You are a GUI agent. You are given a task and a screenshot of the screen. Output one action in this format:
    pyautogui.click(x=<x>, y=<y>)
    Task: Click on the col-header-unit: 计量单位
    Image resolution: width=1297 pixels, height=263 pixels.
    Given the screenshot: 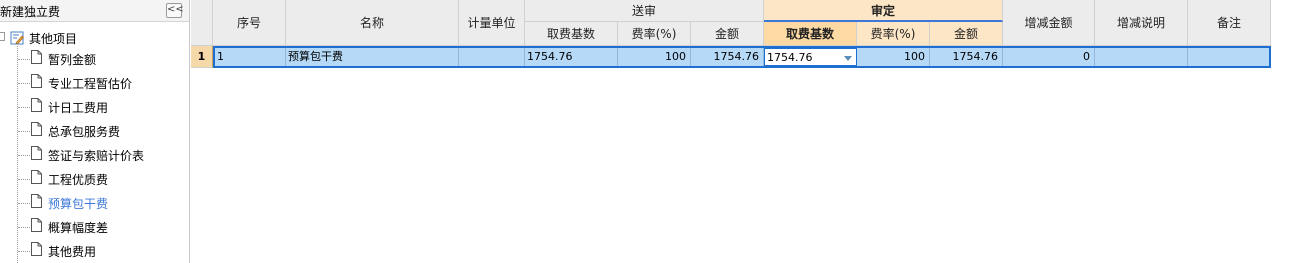 What is the action you would take?
    pyautogui.click(x=492, y=23)
    